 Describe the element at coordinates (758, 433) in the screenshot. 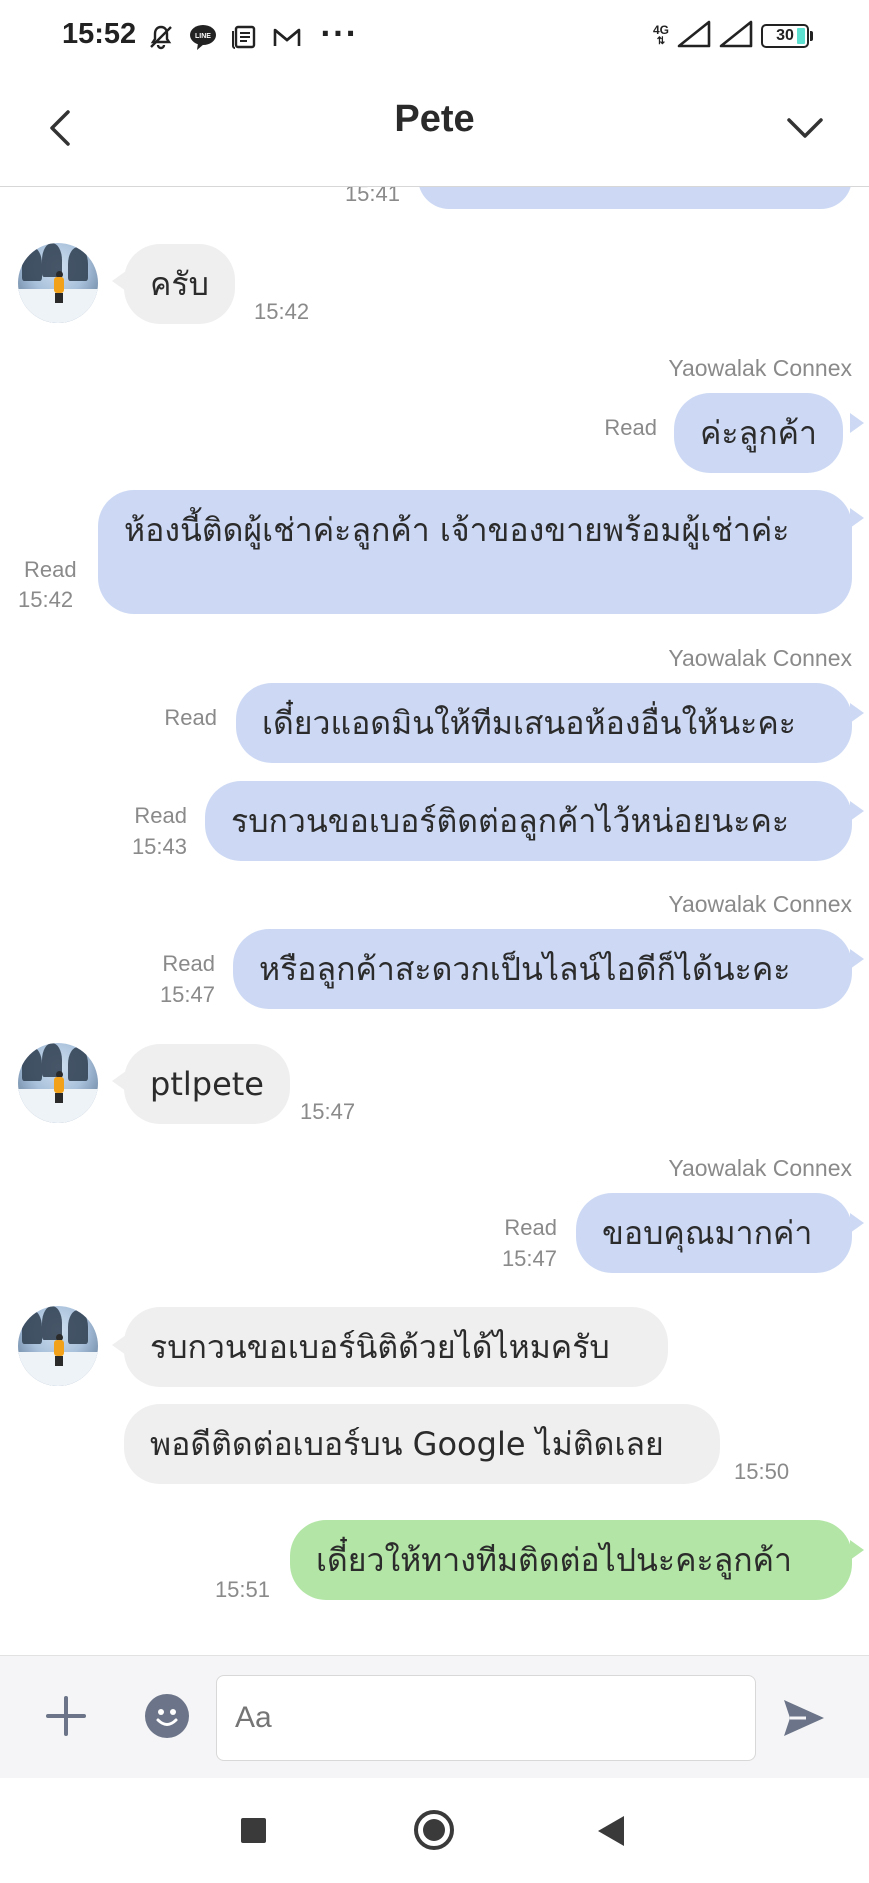

I see `message-bubble-outgoing: ค่ะลูกค้า` at that location.